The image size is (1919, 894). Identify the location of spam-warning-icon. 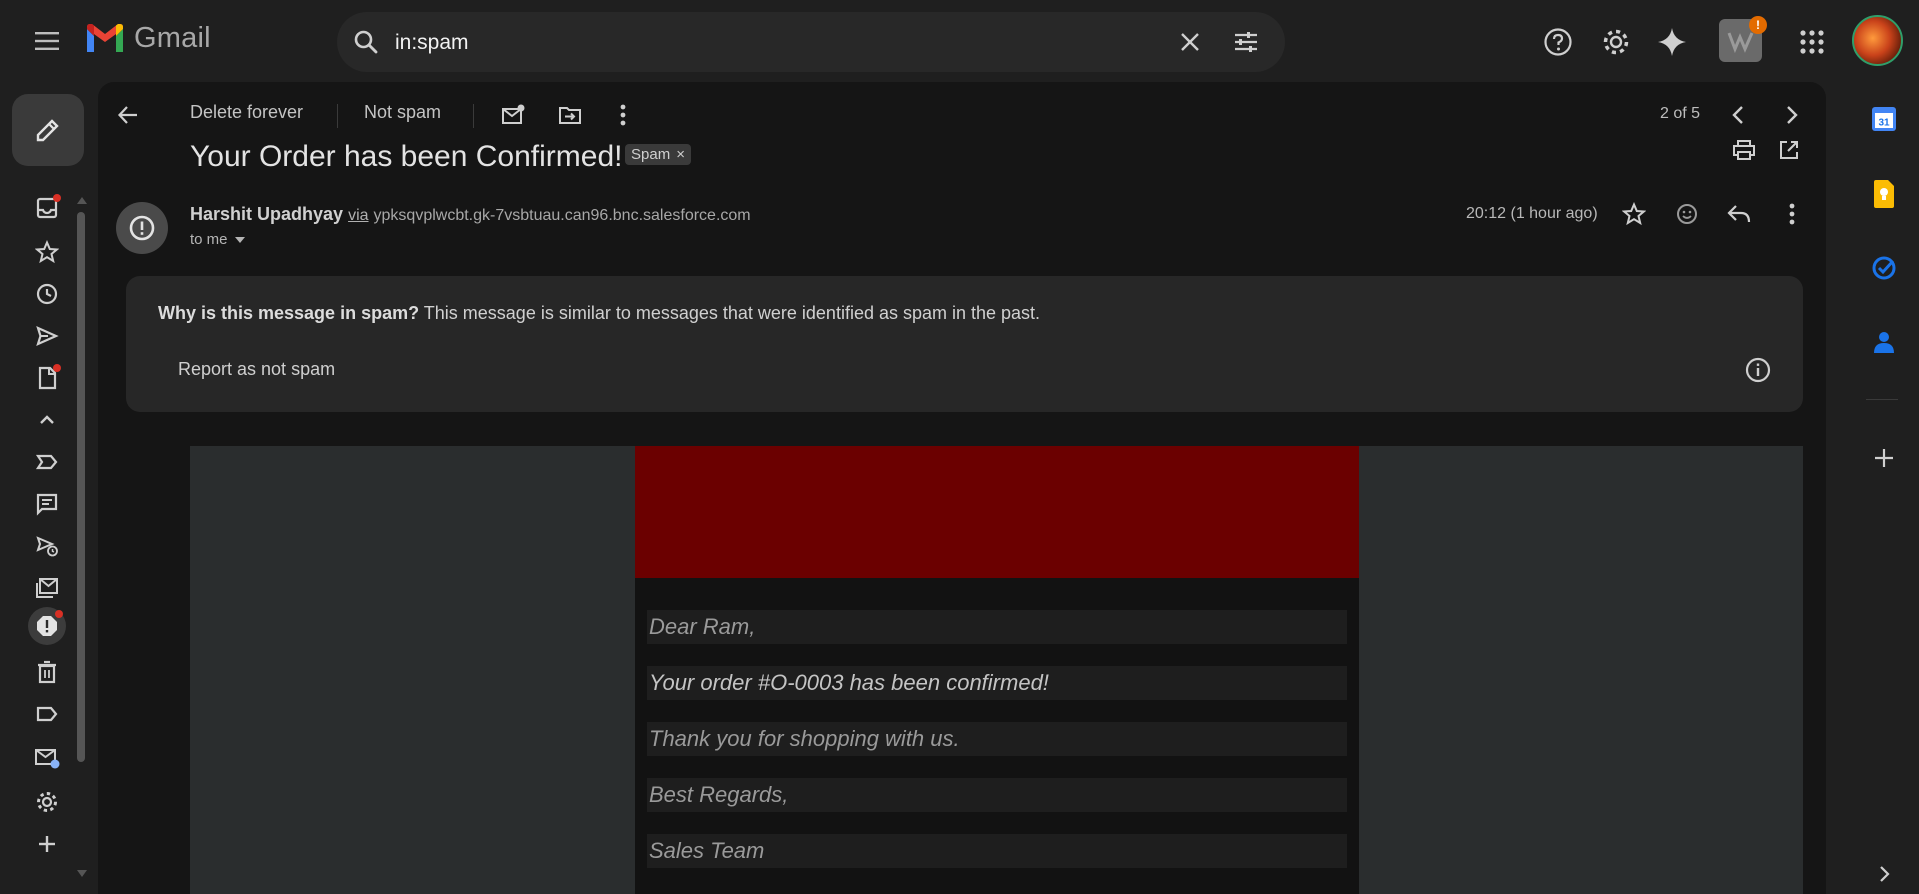
(142, 228).